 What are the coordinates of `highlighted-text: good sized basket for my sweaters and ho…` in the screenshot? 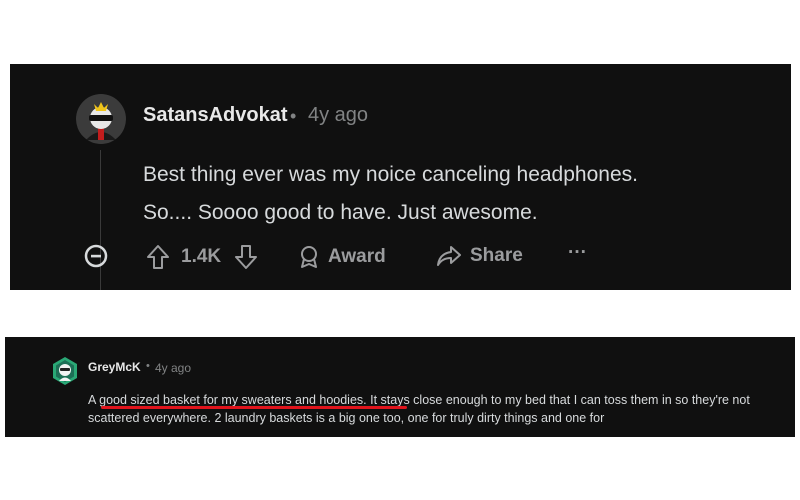 It's located at (231, 400).